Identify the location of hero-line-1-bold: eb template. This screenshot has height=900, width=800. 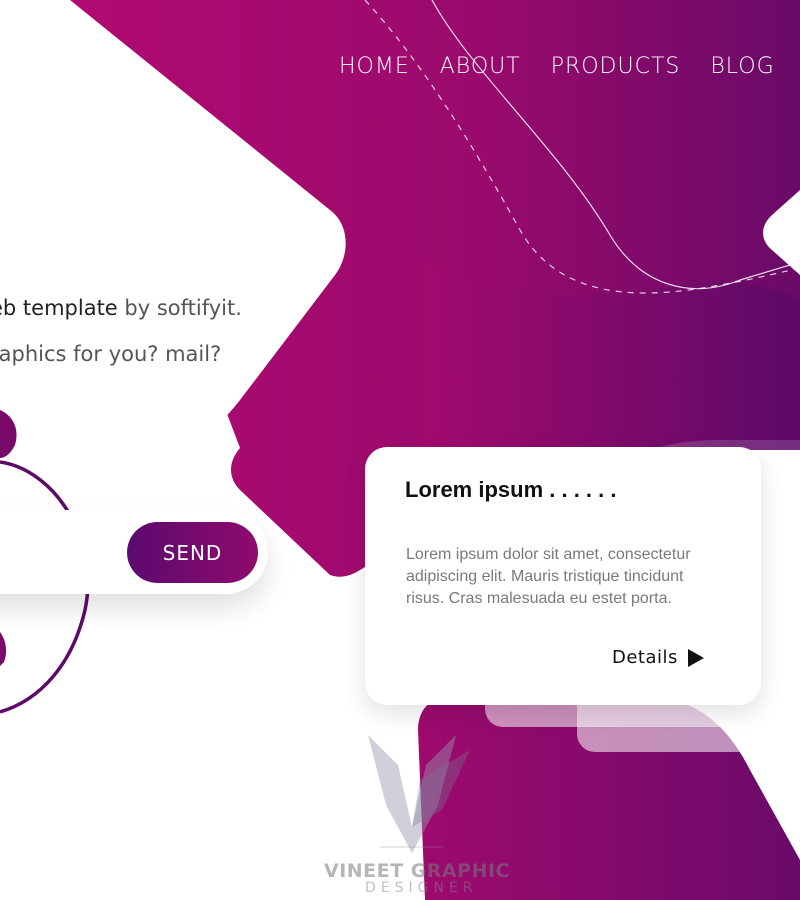
(59, 308).